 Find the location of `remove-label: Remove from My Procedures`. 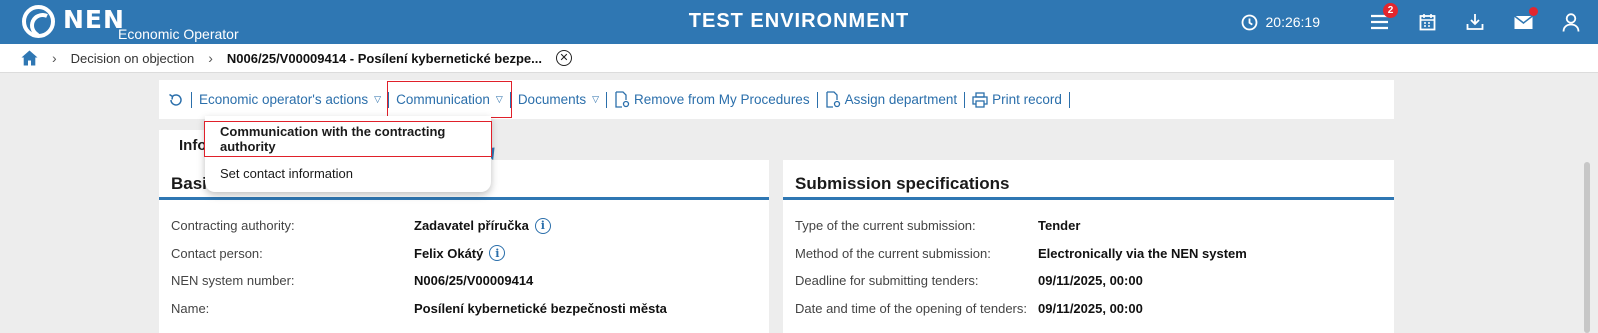

remove-label: Remove from My Procedures is located at coordinates (722, 99).